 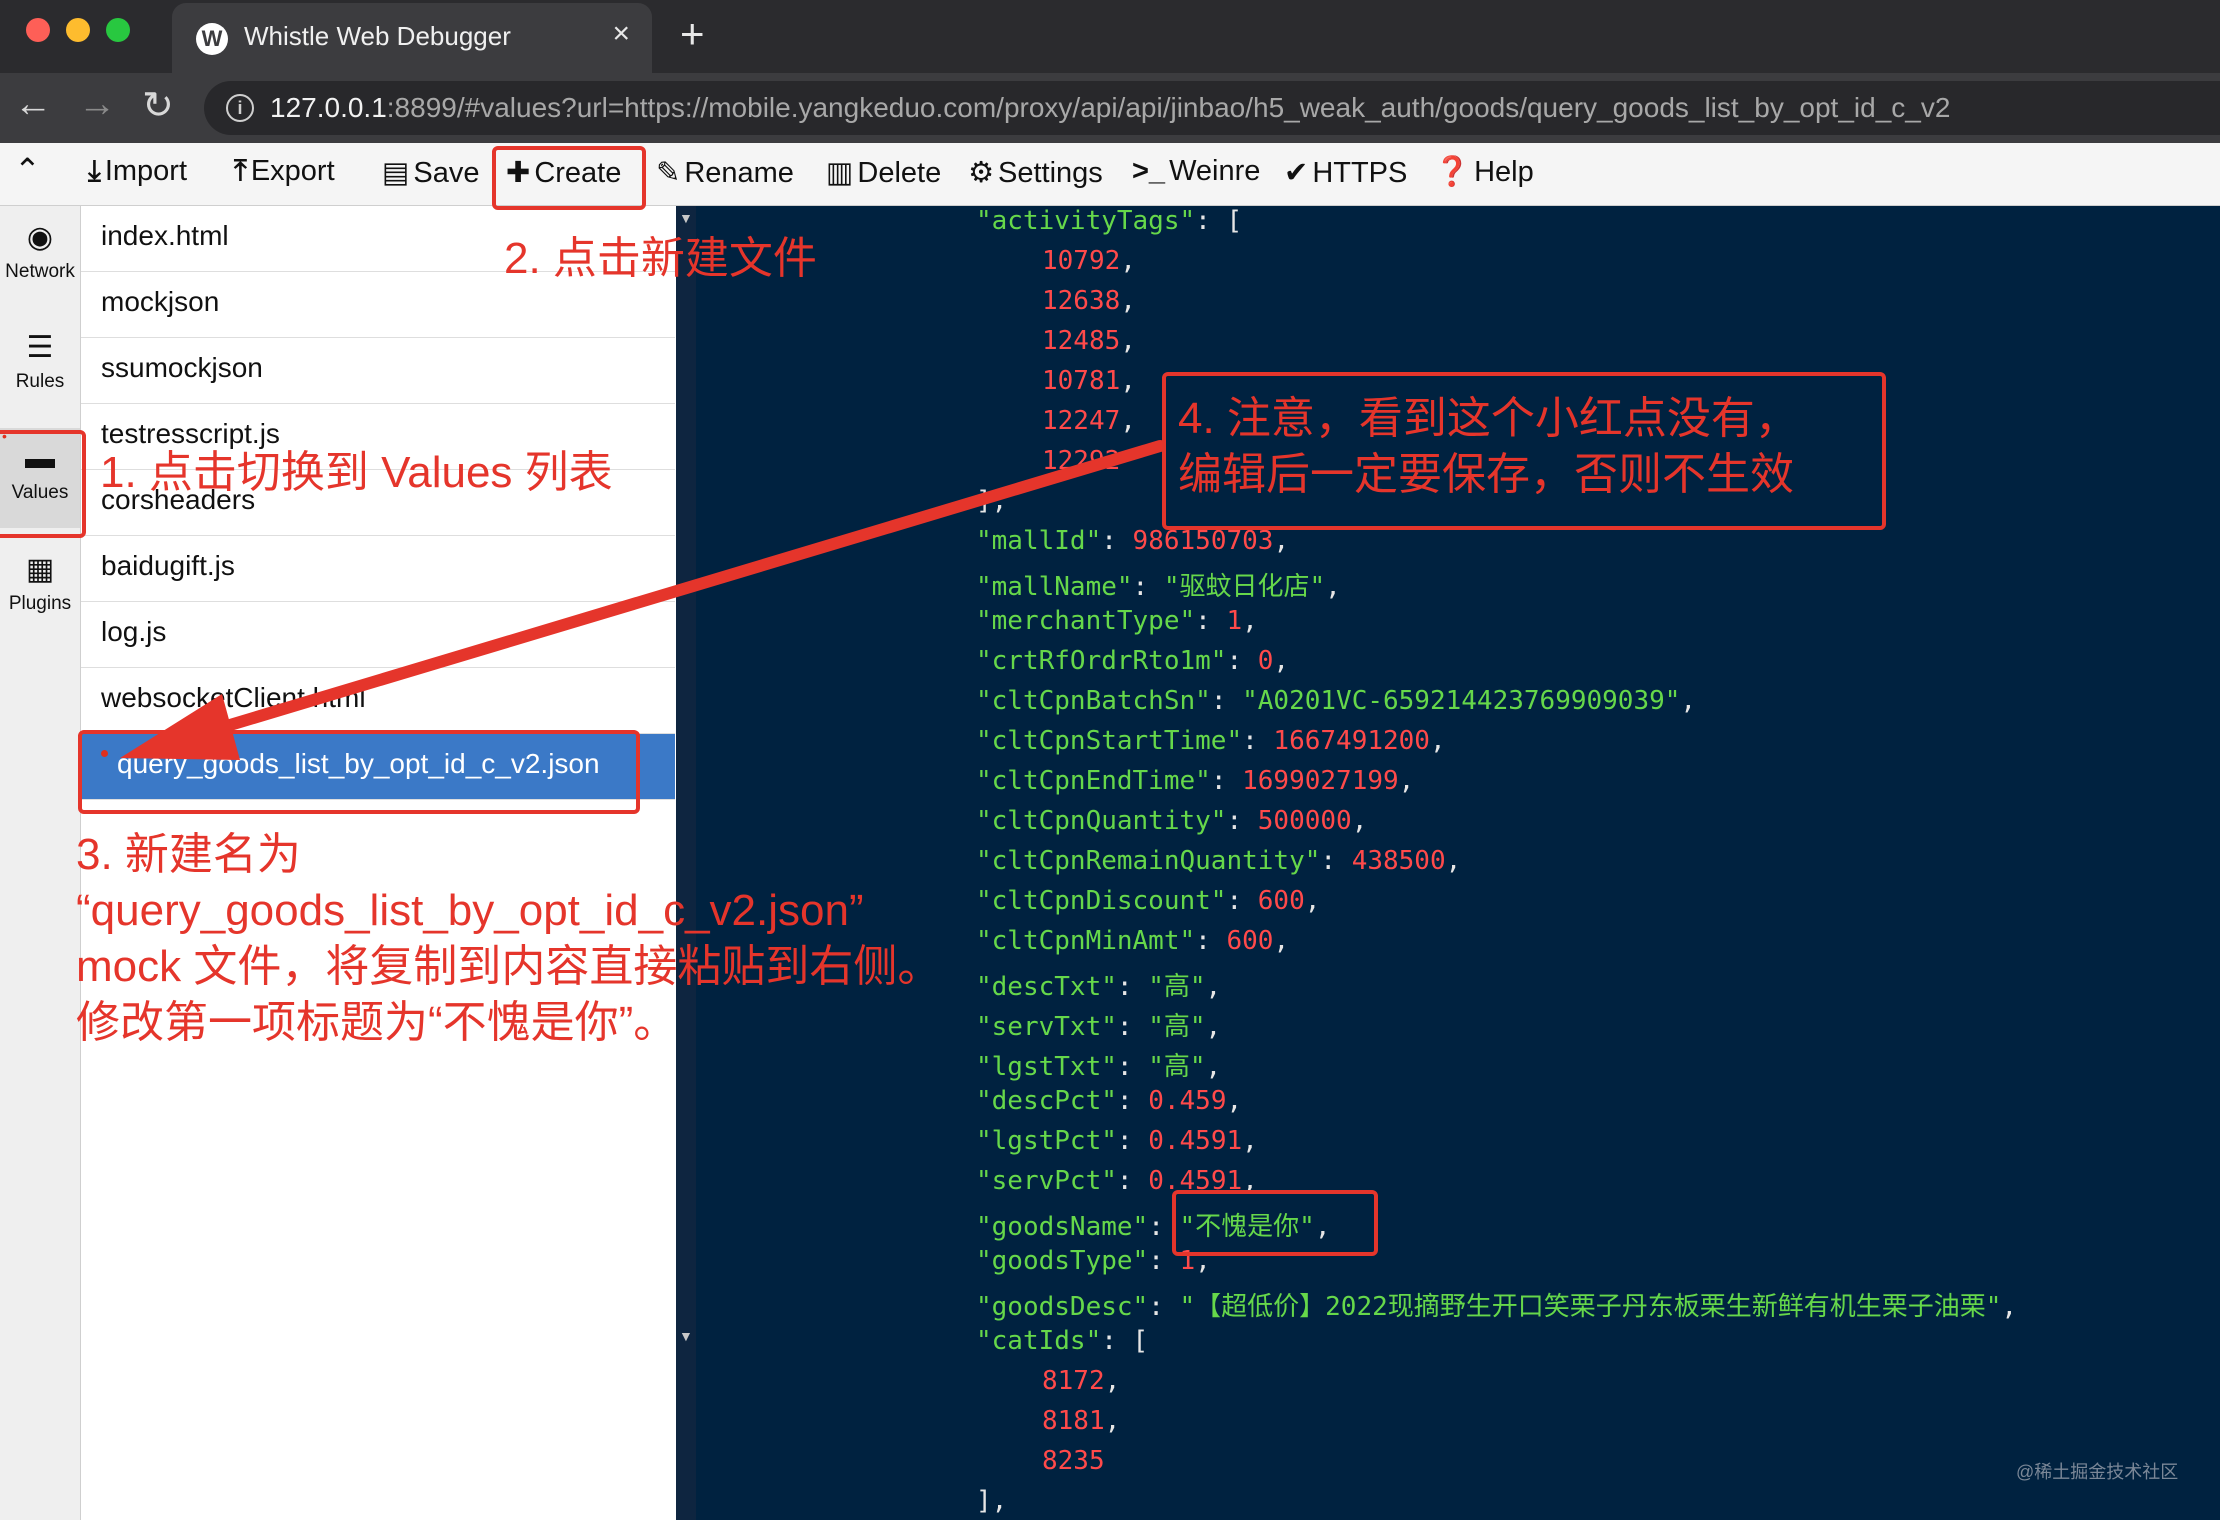 What do you see at coordinates (1117, 621) in the screenshot?
I see `code-line: "merchantType": 1,` at bounding box center [1117, 621].